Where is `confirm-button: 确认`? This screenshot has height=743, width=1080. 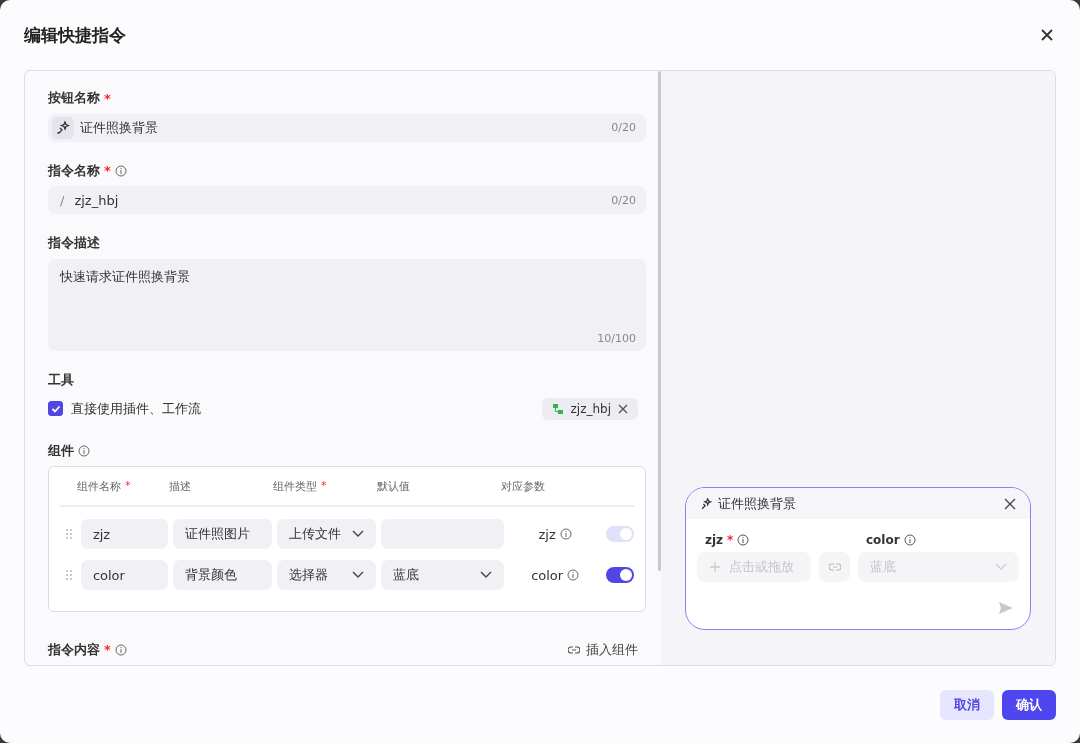
confirm-button: 确认 is located at coordinates (1029, 705).